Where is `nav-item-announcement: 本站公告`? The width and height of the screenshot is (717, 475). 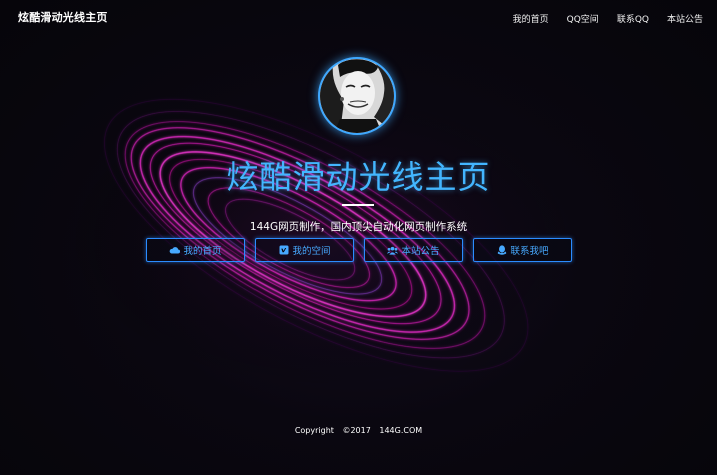
nav-item-announcement: 本站公告 is located at coordinates (685, 18).